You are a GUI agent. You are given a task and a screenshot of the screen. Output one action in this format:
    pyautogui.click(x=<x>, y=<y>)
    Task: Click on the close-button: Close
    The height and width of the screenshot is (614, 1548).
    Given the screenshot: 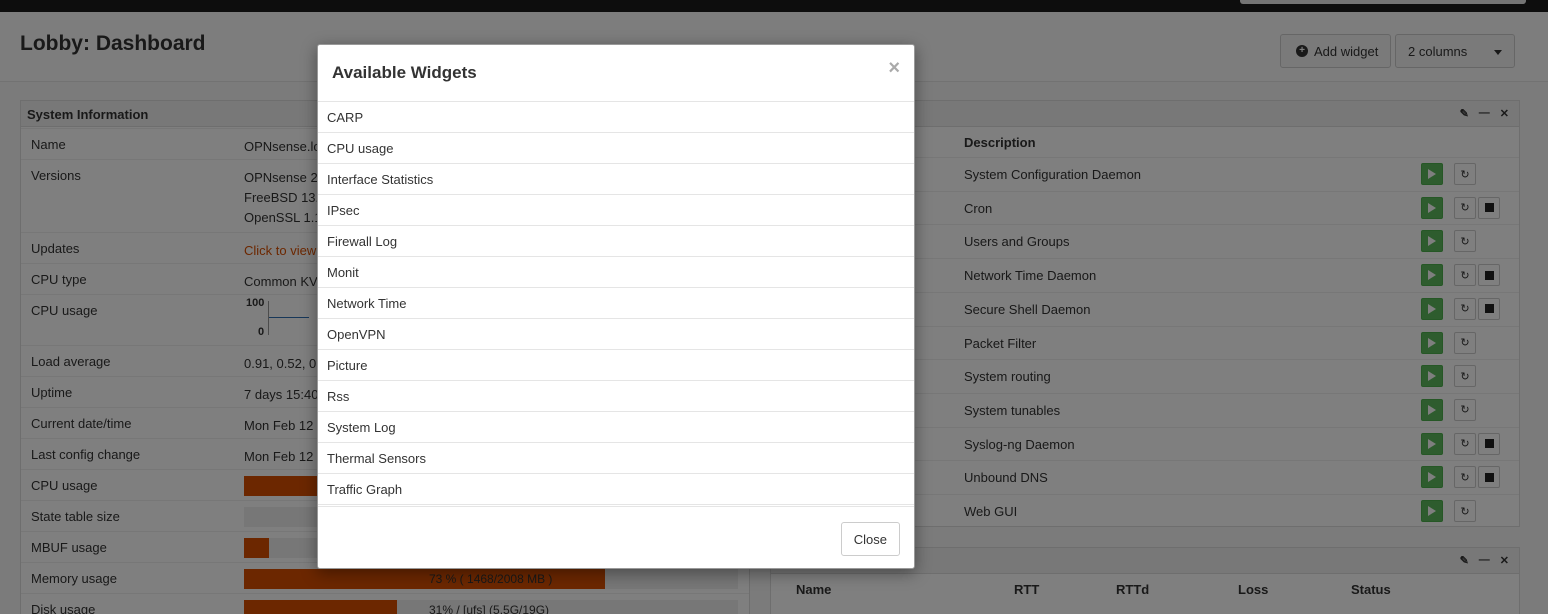 What is the action you would take?
    pyautogui.click(x=870, y=539)
    